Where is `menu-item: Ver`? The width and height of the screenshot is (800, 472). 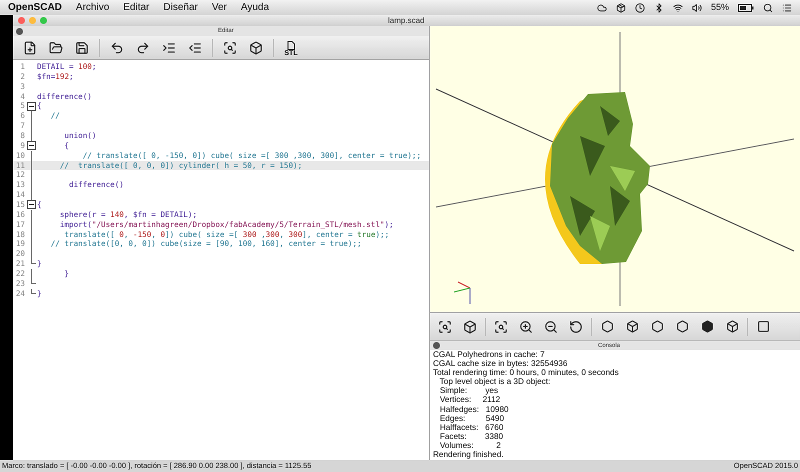 menu-item: Ver is located at coordinates (219, 7).